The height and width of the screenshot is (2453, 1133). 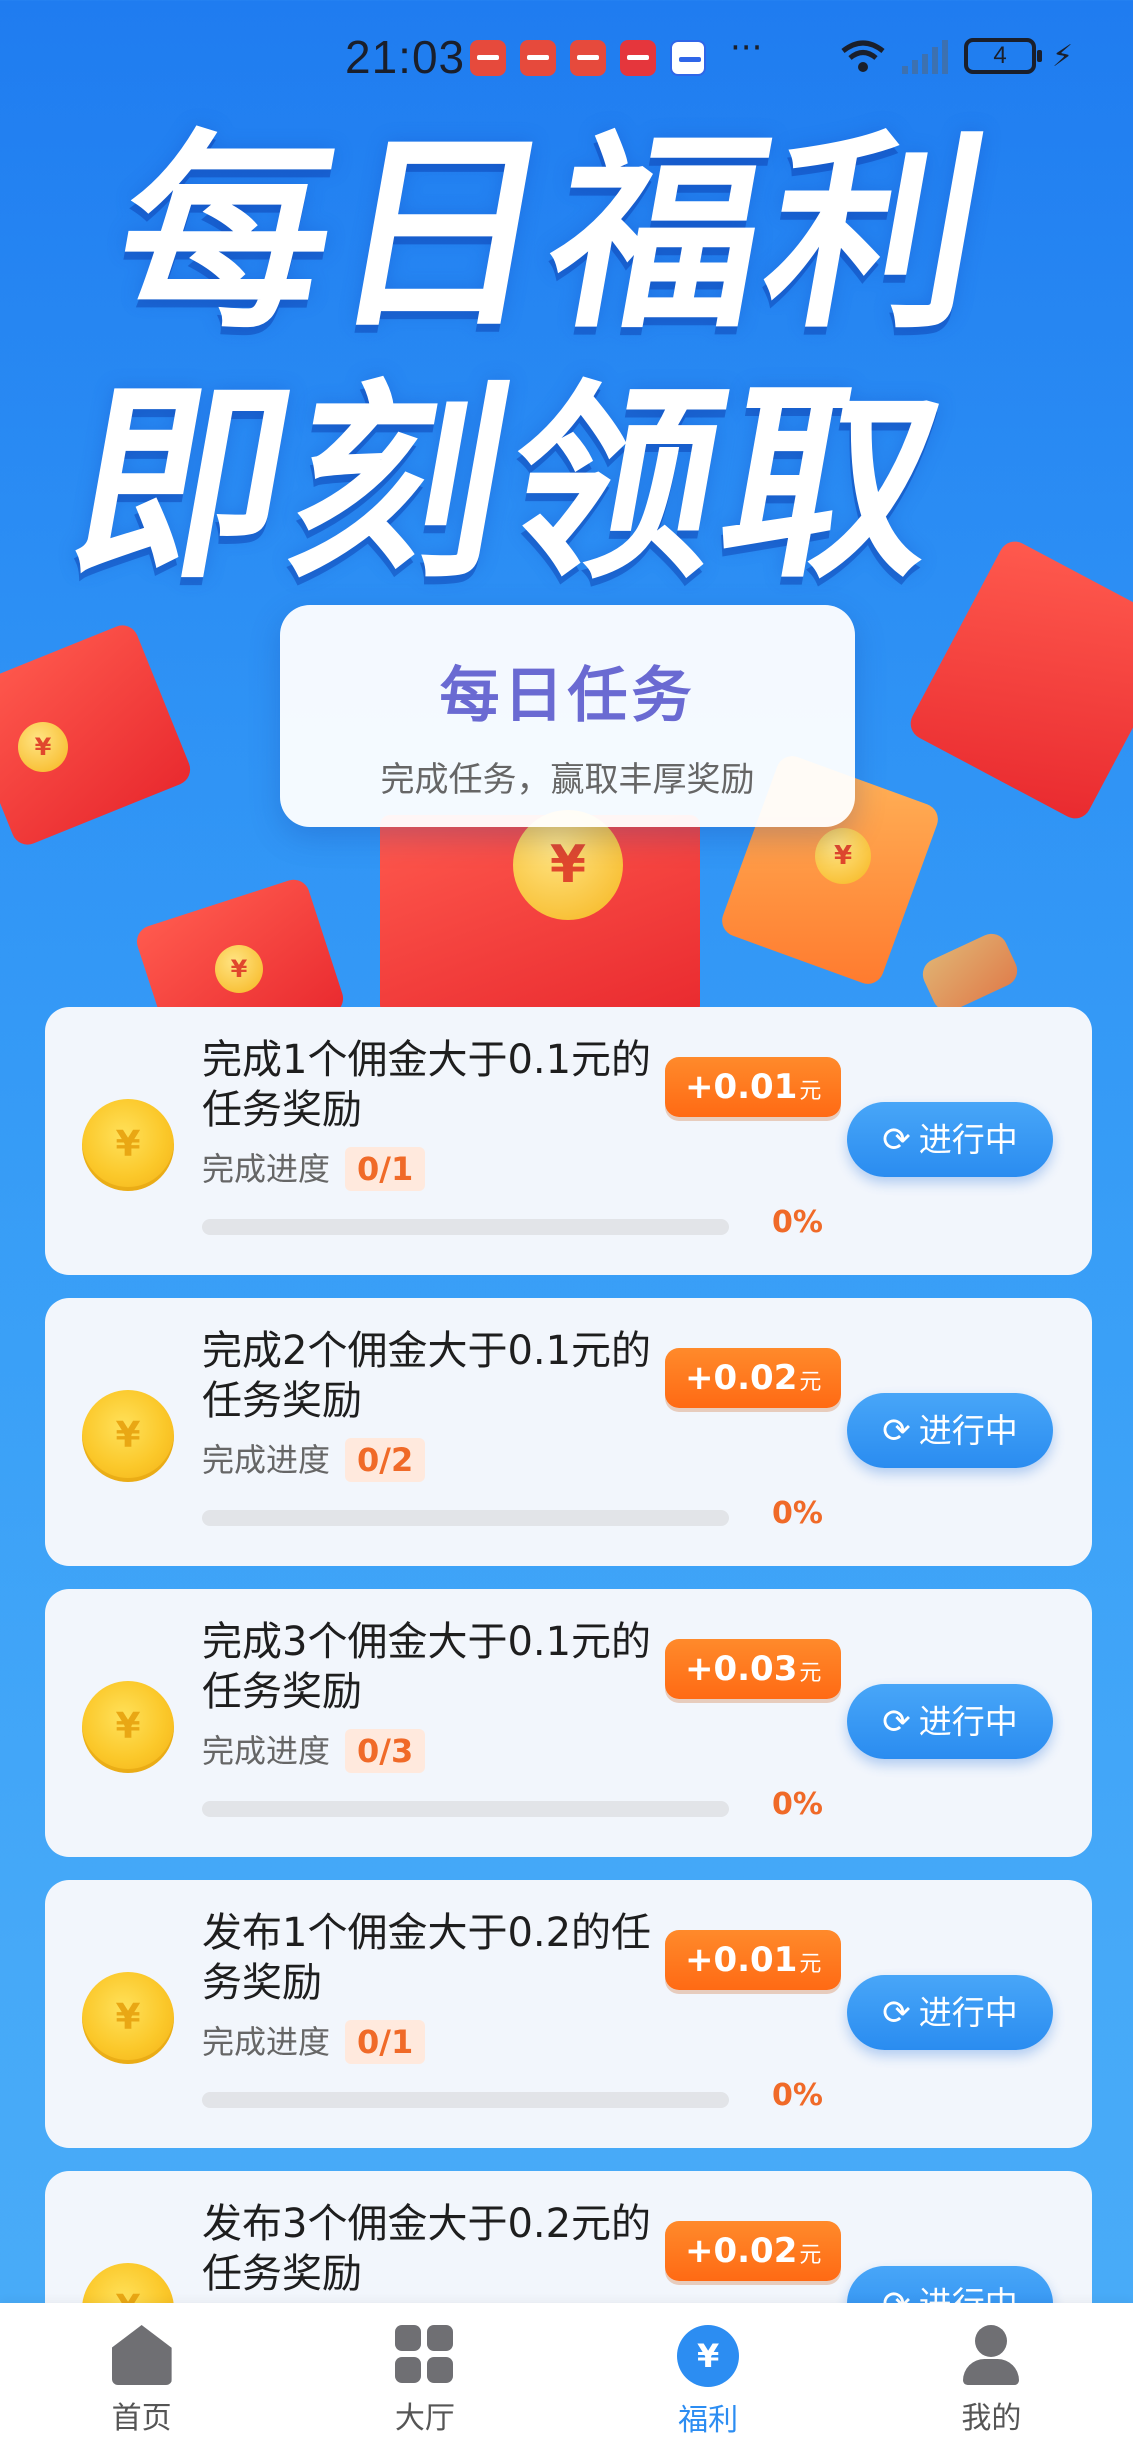 I want to click on daily-task-title: 每日任务, so click(x=567, y=696).